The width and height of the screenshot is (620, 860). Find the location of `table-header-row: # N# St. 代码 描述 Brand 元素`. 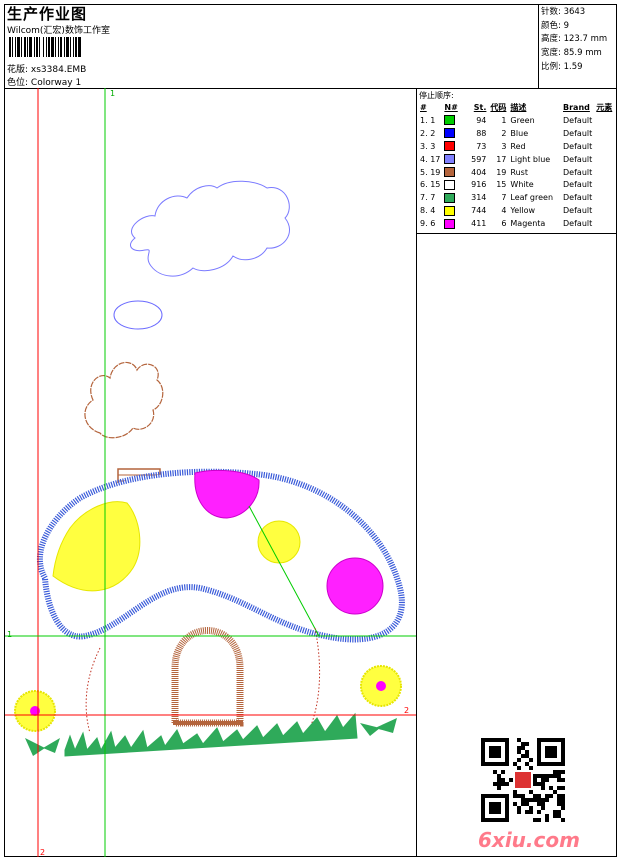

table-header-row: # N# St. 代码 描述 Brand 元素 is located at coordinates (516, 107).